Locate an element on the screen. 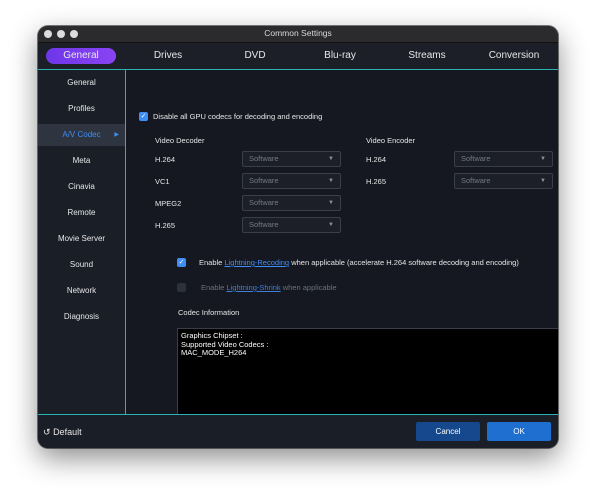 Image resolution: width=596 pixels, height=500 pixels. encoder-h265-select: Software ▼ is located at coordinates (503, 181).